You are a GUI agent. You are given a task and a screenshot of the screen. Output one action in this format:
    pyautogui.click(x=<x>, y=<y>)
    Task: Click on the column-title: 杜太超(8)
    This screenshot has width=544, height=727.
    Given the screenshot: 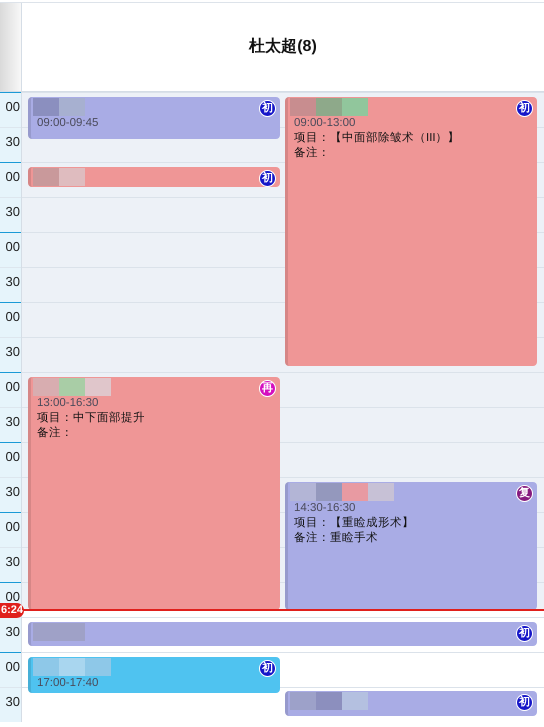 What is the action you would take?
    pyautogui.click(x=283, y=46)
    